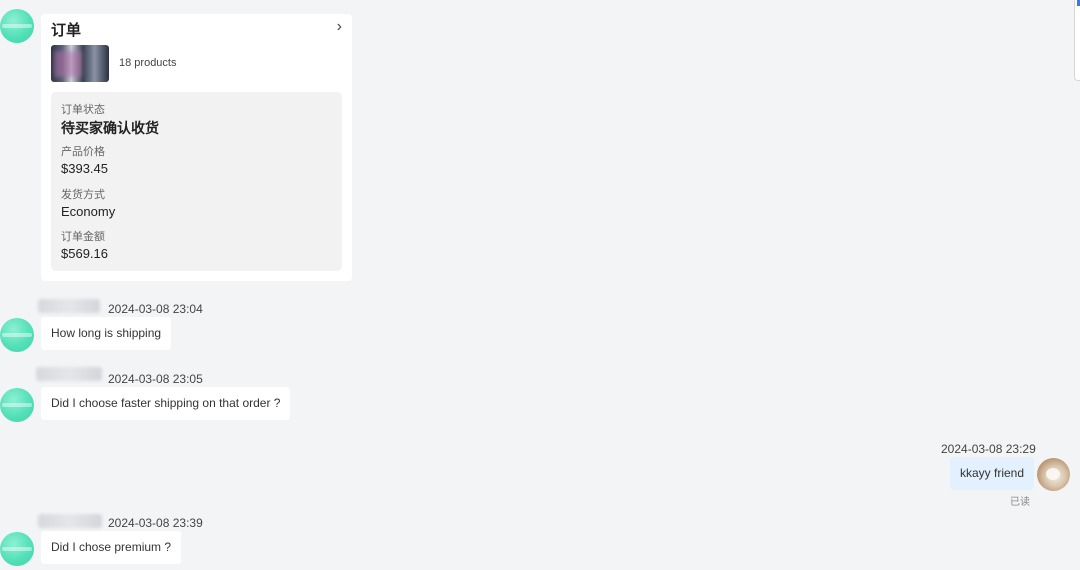  I want to click on products-count: 18 products, so click(148, 63).